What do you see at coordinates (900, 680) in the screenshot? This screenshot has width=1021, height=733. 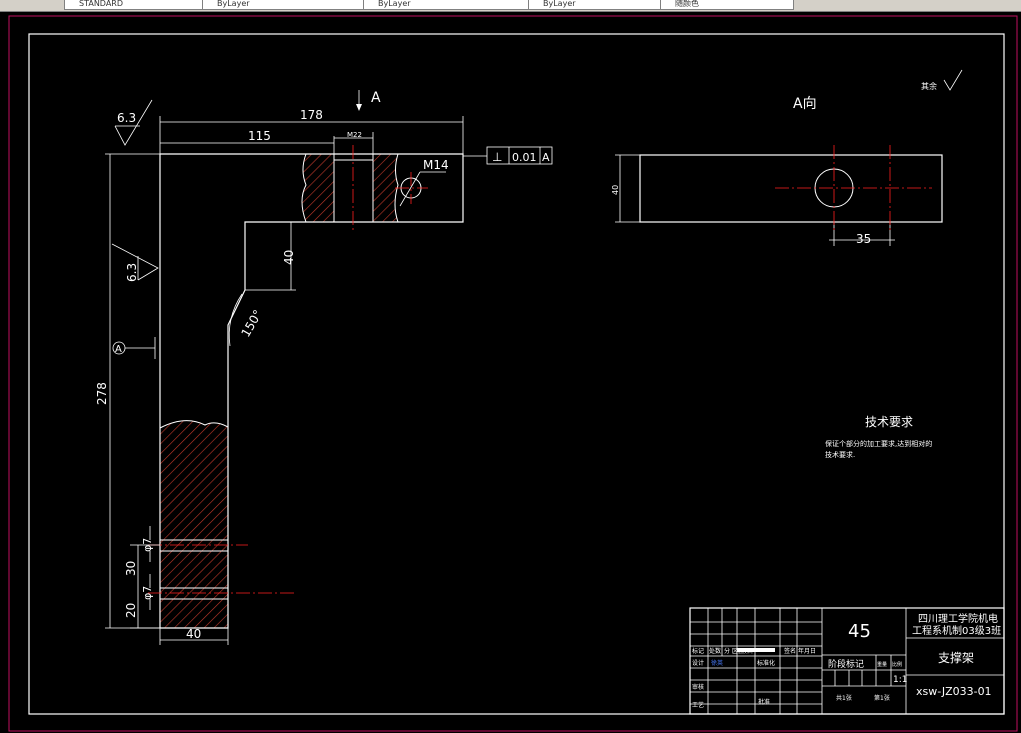 I see `scale-value: 1:1` at bounding box center [900, 680].